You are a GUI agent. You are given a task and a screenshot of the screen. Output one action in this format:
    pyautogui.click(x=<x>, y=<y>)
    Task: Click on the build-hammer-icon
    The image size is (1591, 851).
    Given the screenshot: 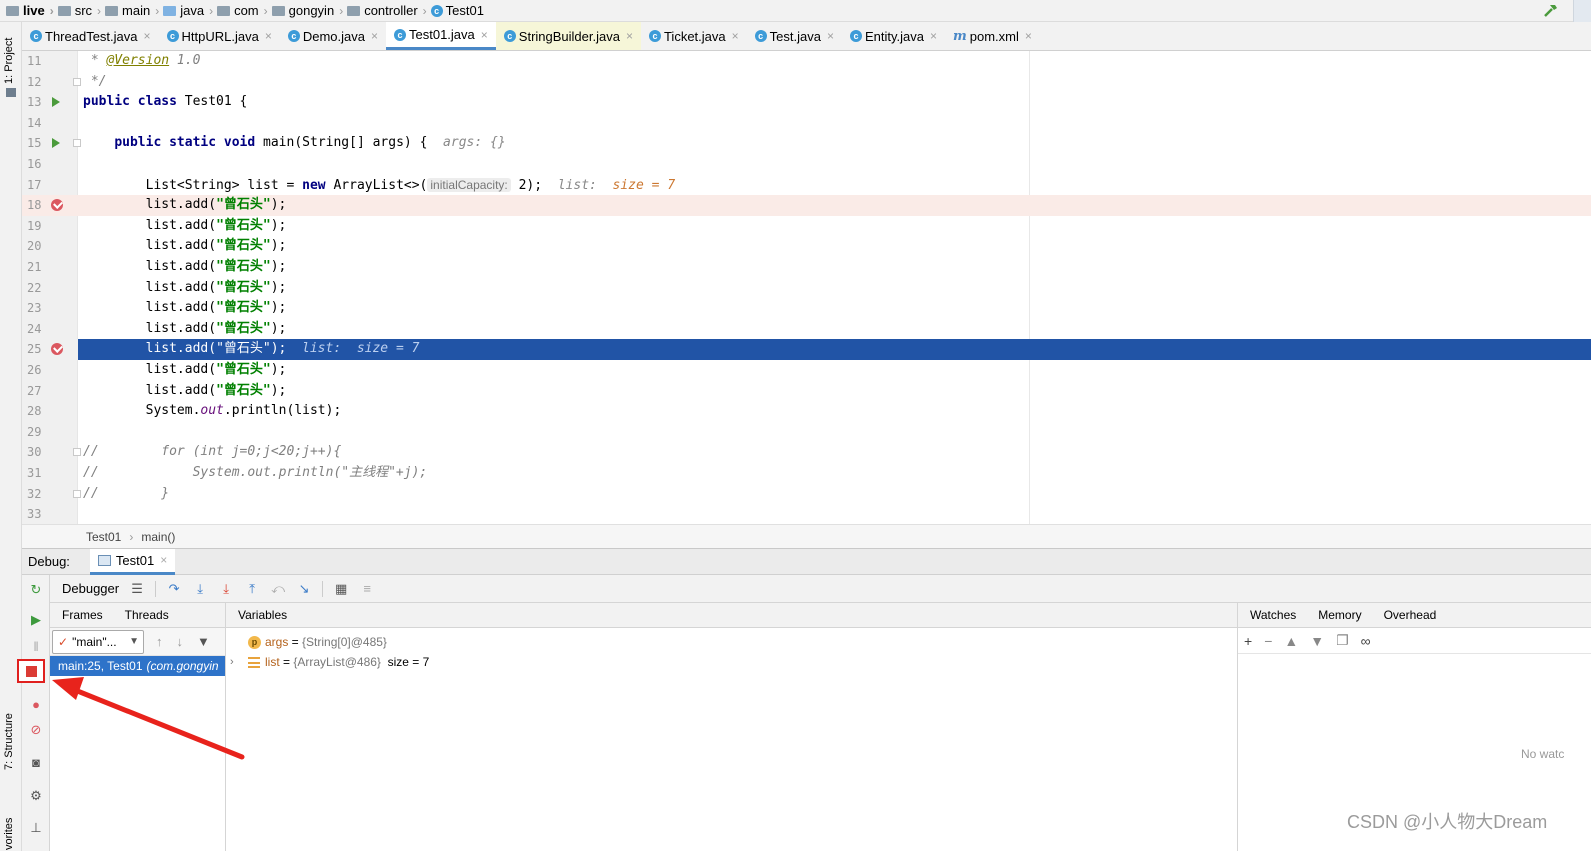 What is the action you would take?
    pyautogui.click(x=1551, y=10)
    